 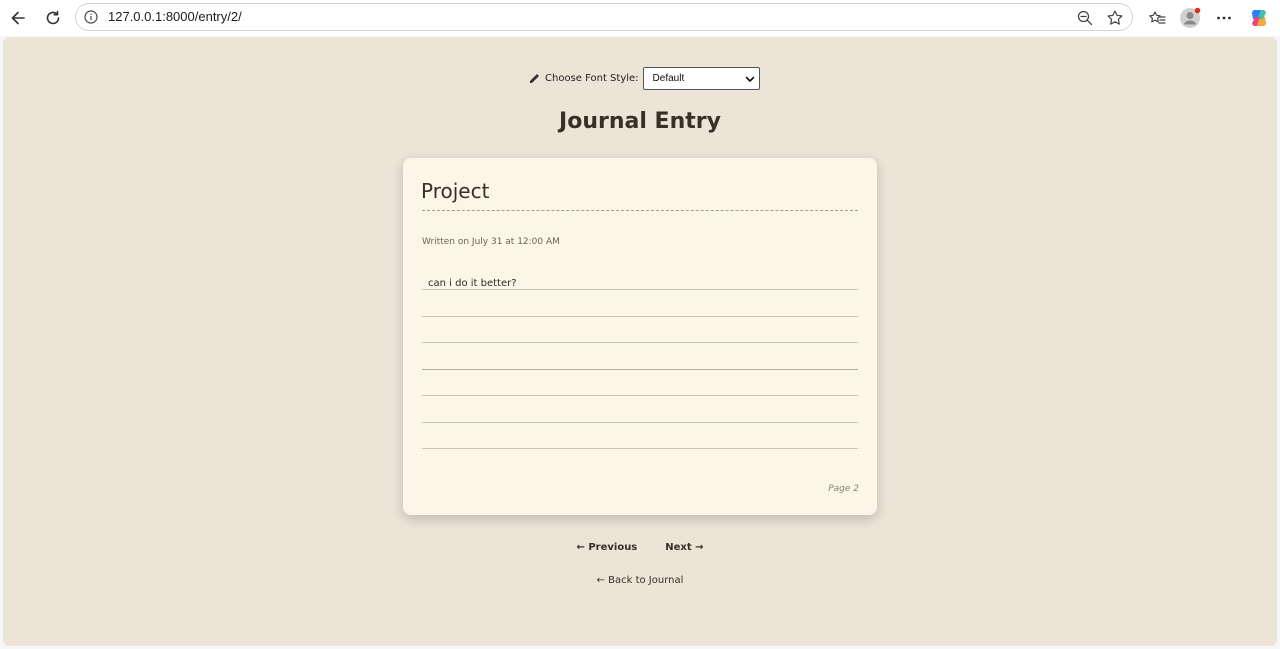 I want to click on zoom-out-icon, so click(x=1085, y=18).